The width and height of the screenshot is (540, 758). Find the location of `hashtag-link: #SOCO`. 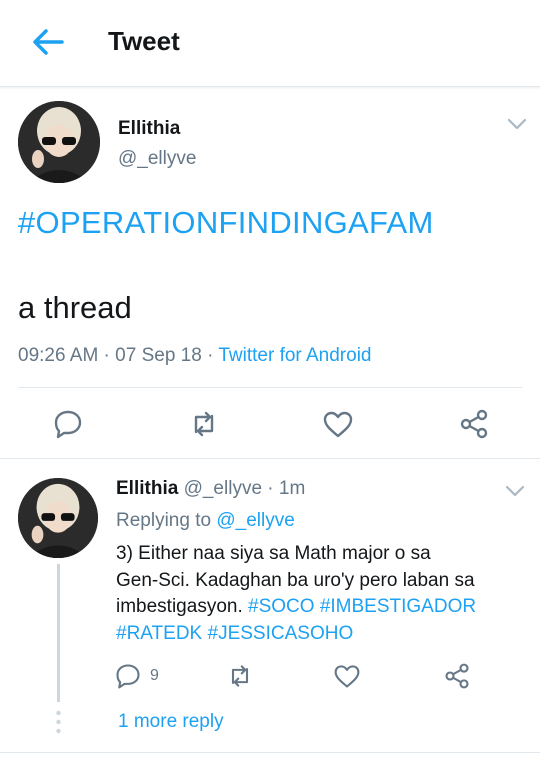

hashtag-link: #SOCO is located at coordinates (281, 606).